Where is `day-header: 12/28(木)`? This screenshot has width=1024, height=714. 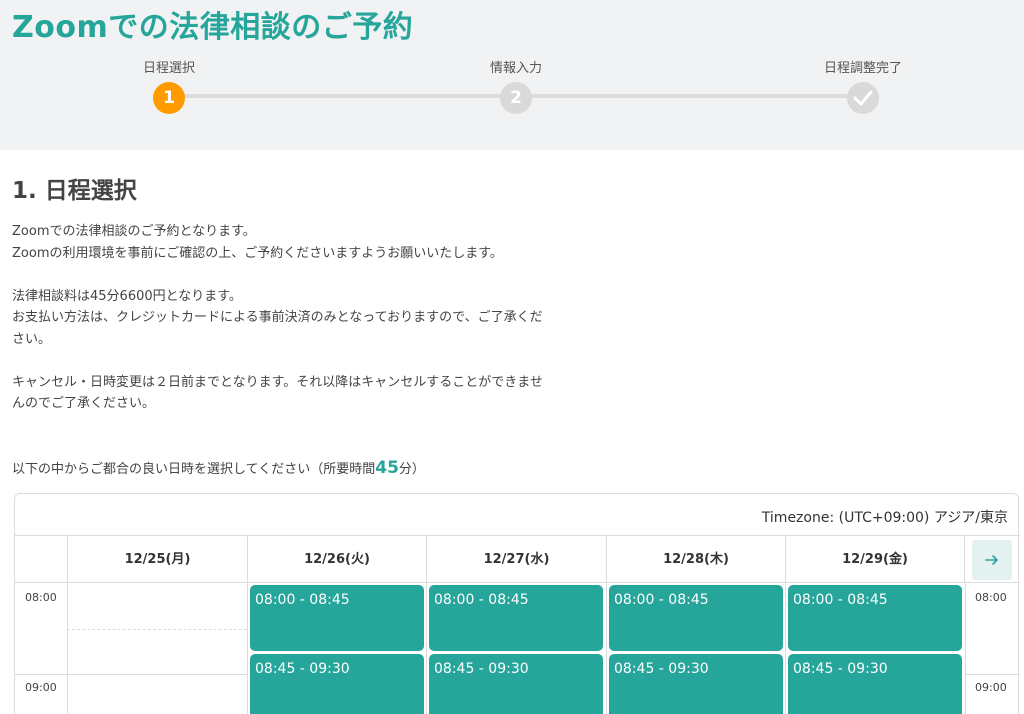
day-header: 12/28(木) is located at coordinates (695, 559).